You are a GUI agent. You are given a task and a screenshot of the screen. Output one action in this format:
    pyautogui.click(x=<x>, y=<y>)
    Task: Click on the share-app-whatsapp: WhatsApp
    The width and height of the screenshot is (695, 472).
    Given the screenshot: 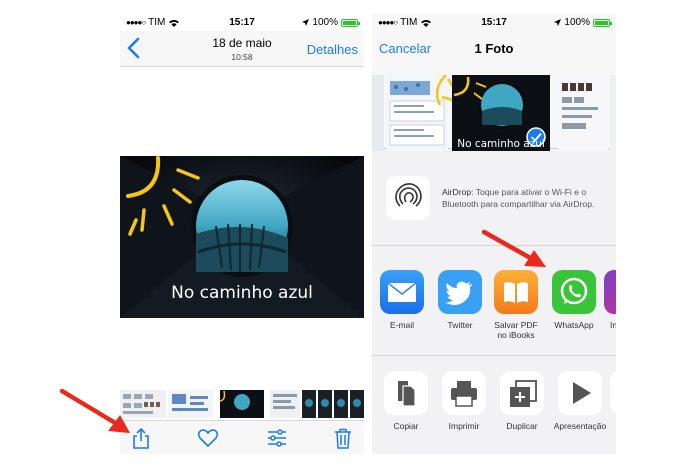 What is the action you would take?
    pyautogui.click(x=574, y=300)
    